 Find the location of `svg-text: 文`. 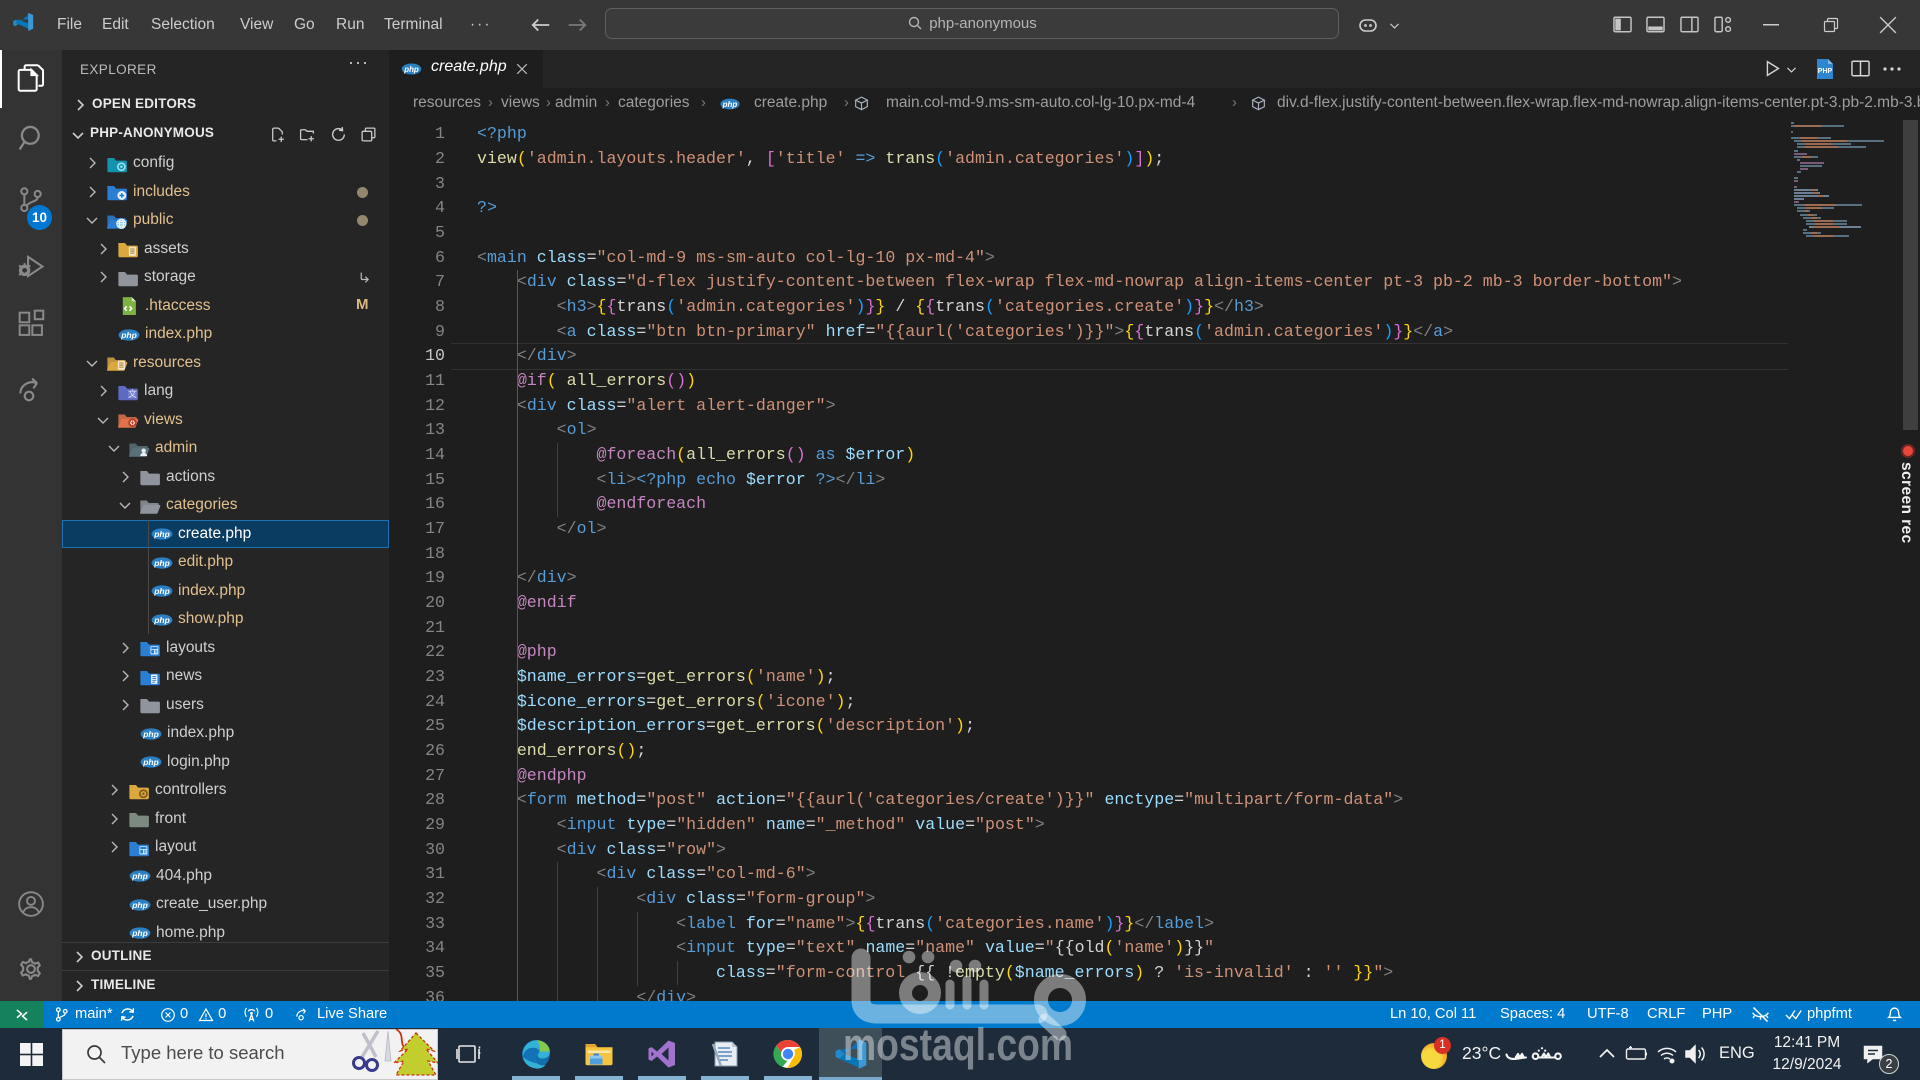

svg-text: 文 is located at coordinates (132, 393).